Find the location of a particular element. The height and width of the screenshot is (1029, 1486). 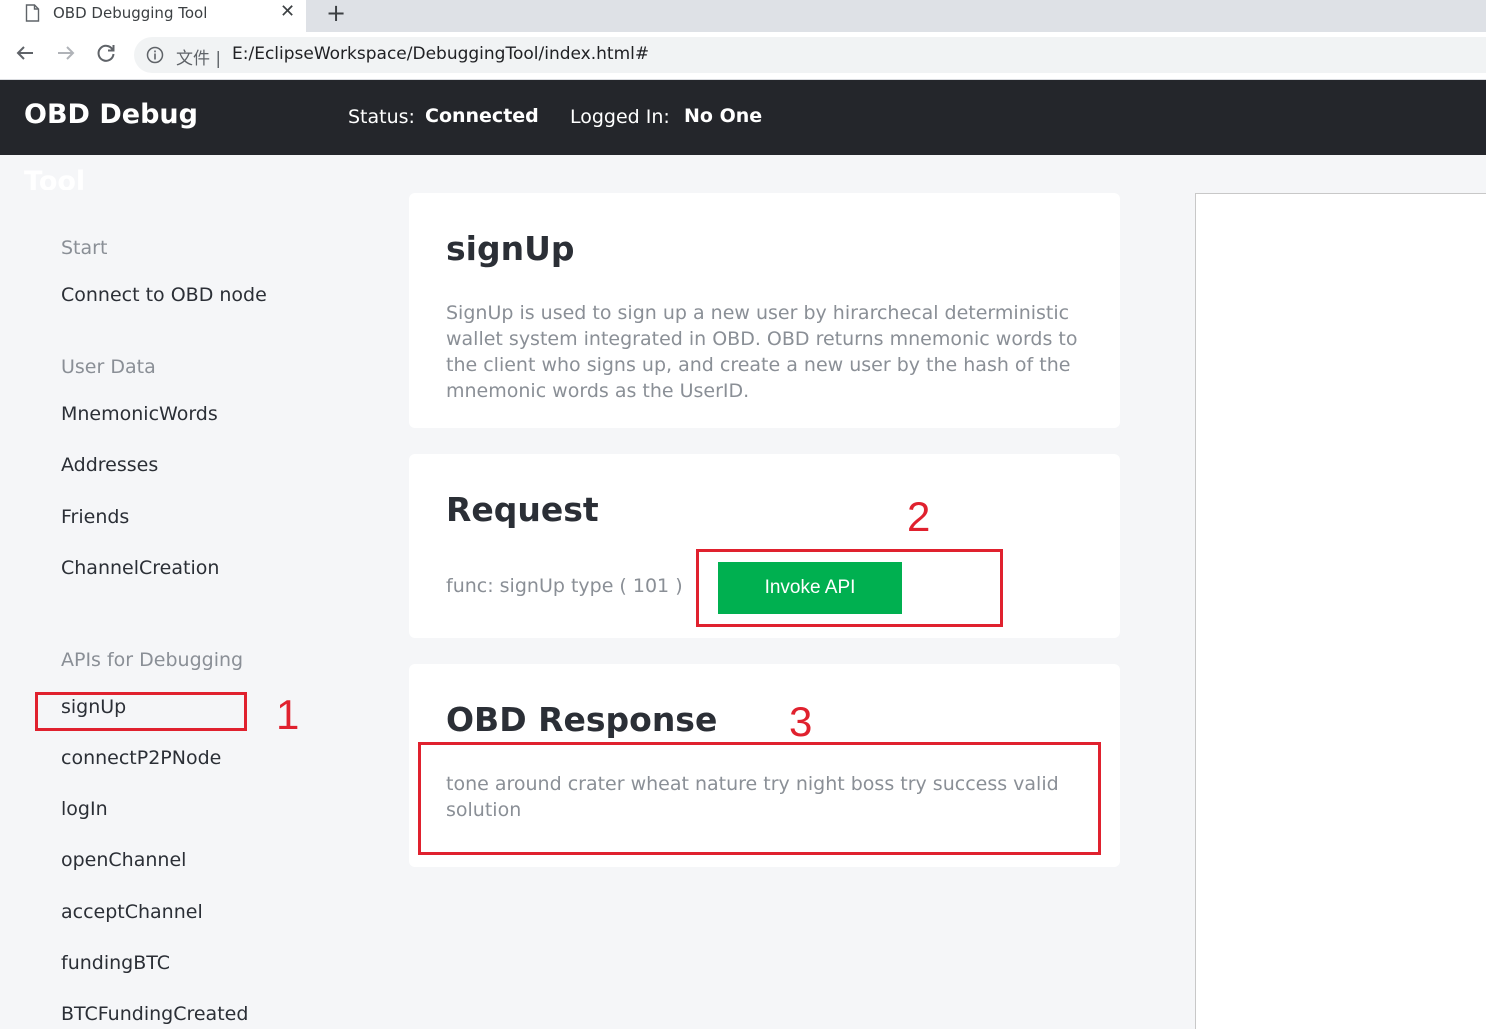

sidebar-item-friends: Friends is located at coordinates (95, 517).